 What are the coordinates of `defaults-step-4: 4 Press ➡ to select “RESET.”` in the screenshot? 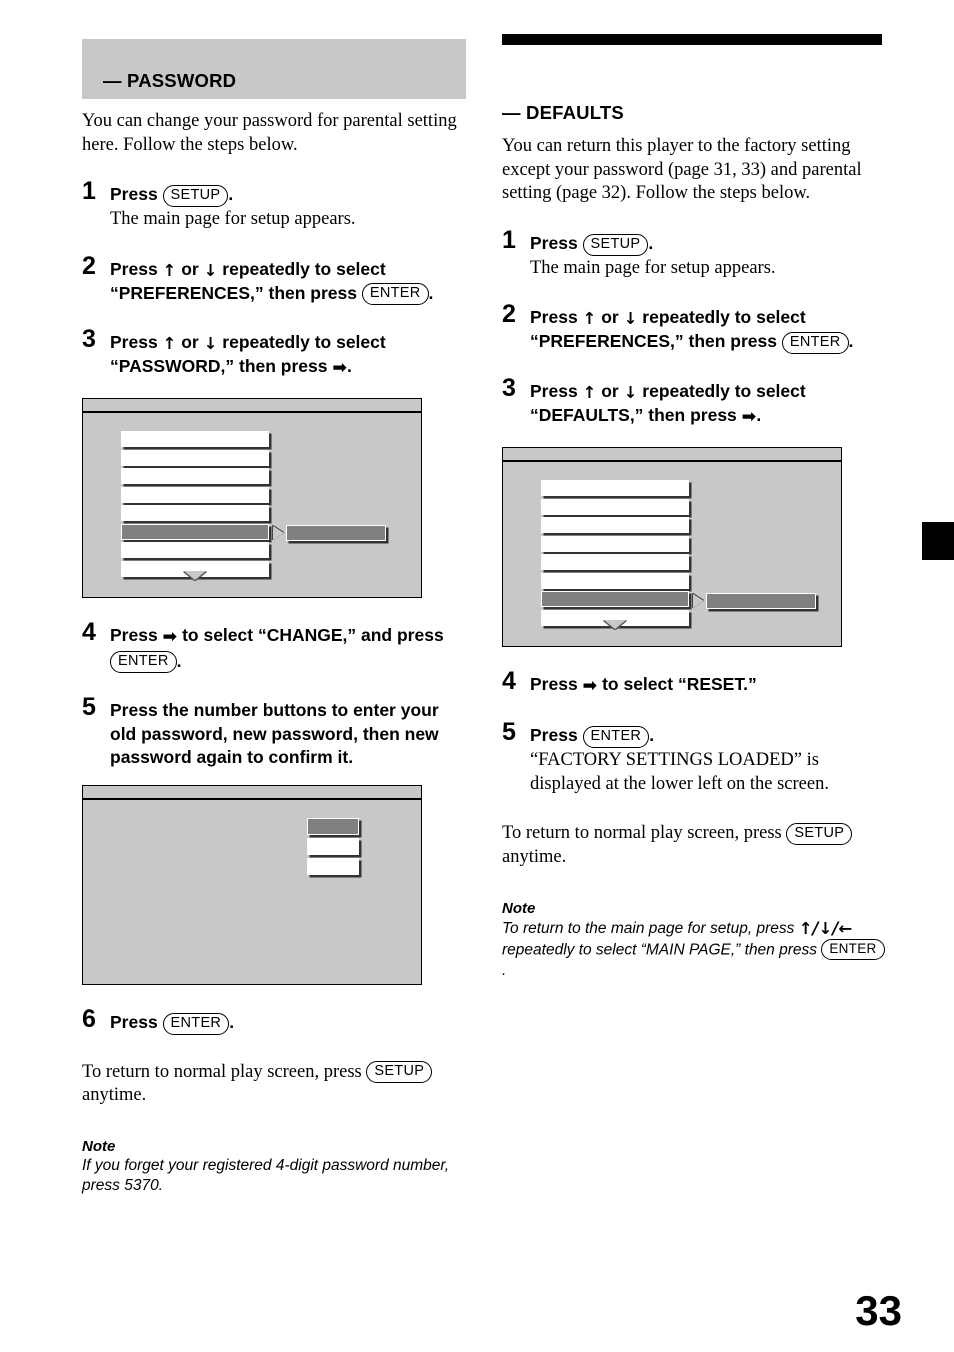 It's located at (694, 683).